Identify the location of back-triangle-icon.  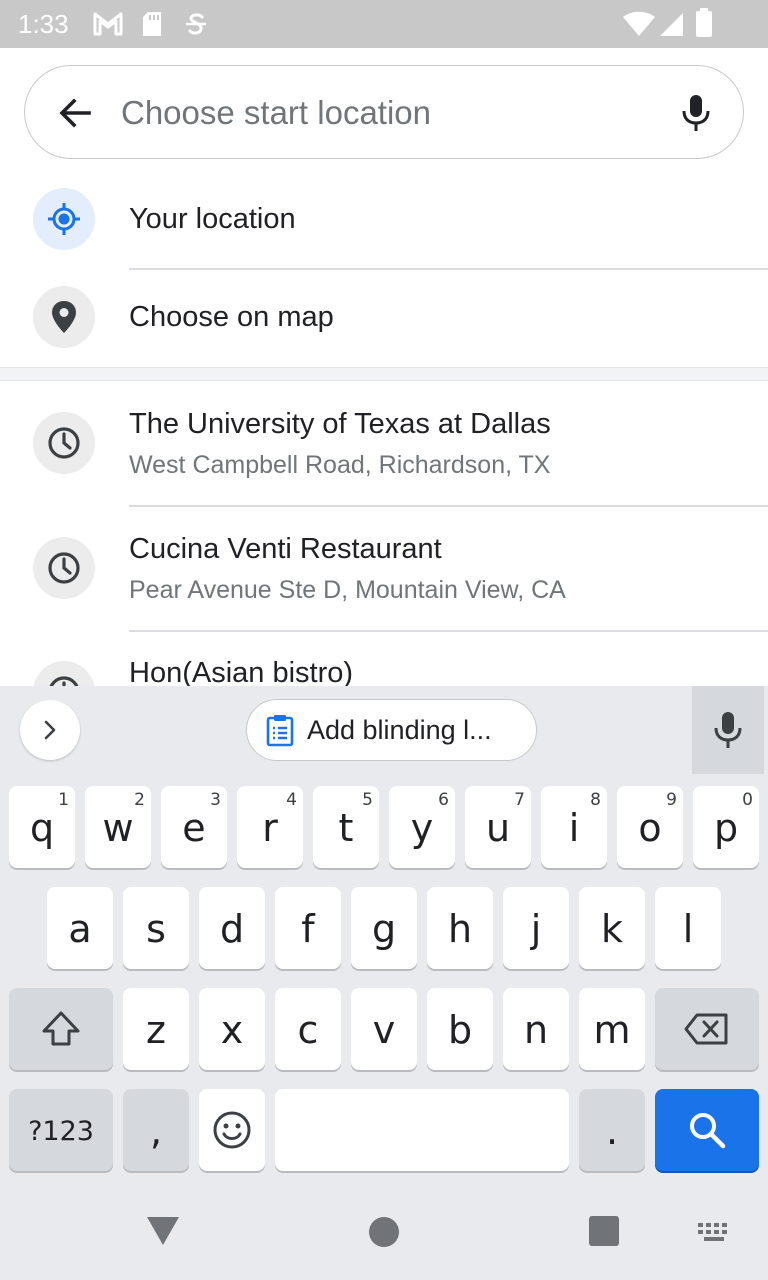
(163, 1231).